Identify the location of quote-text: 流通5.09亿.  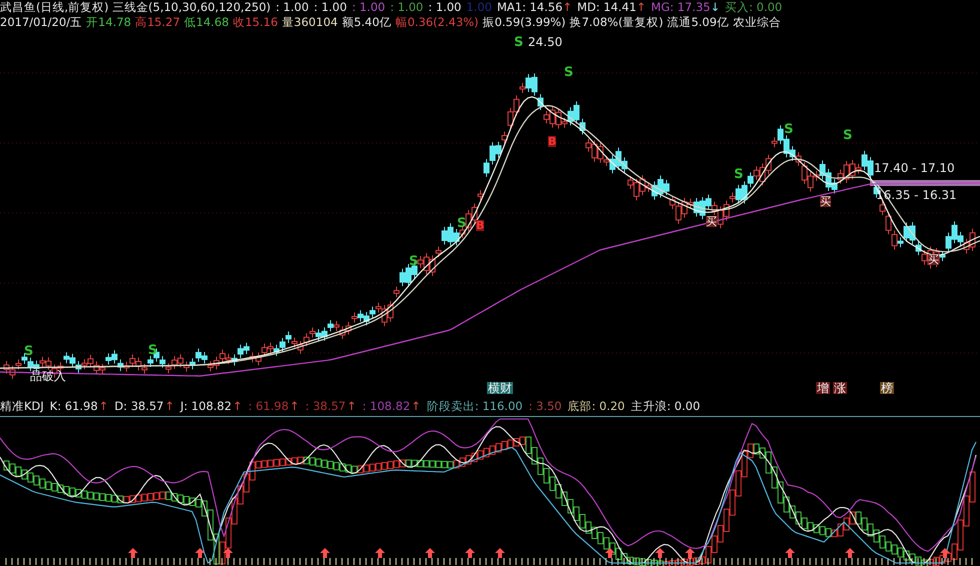
(698, 22).